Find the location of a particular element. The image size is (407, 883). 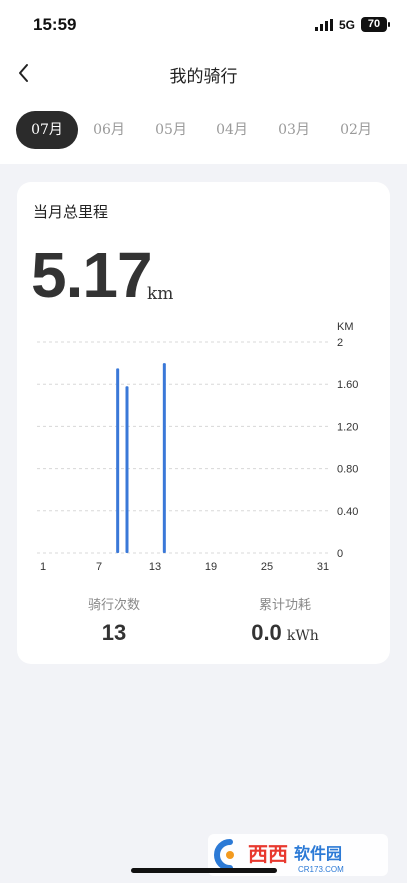

rides-value: 13 is located at coordinates (114, 632).